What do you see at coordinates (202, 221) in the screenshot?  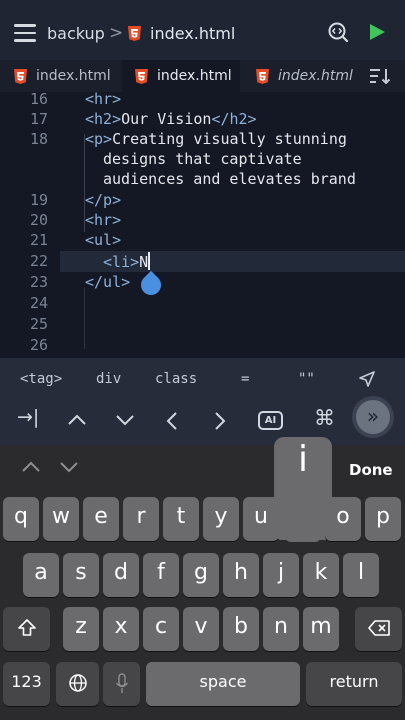 I see `code-line: 20 <hr>` at bounding box center [202, 221].